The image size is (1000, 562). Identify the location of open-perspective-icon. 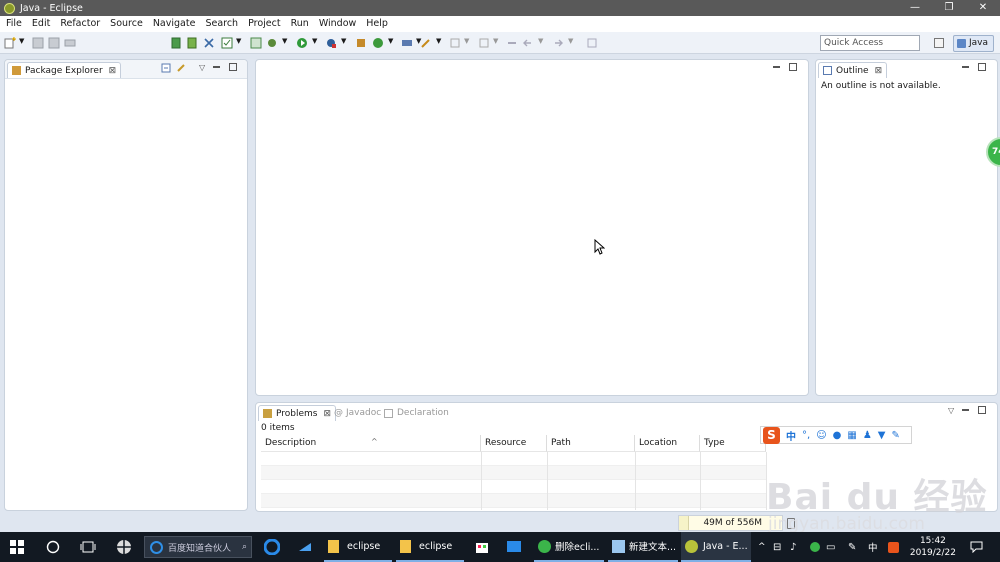
(939, 43).